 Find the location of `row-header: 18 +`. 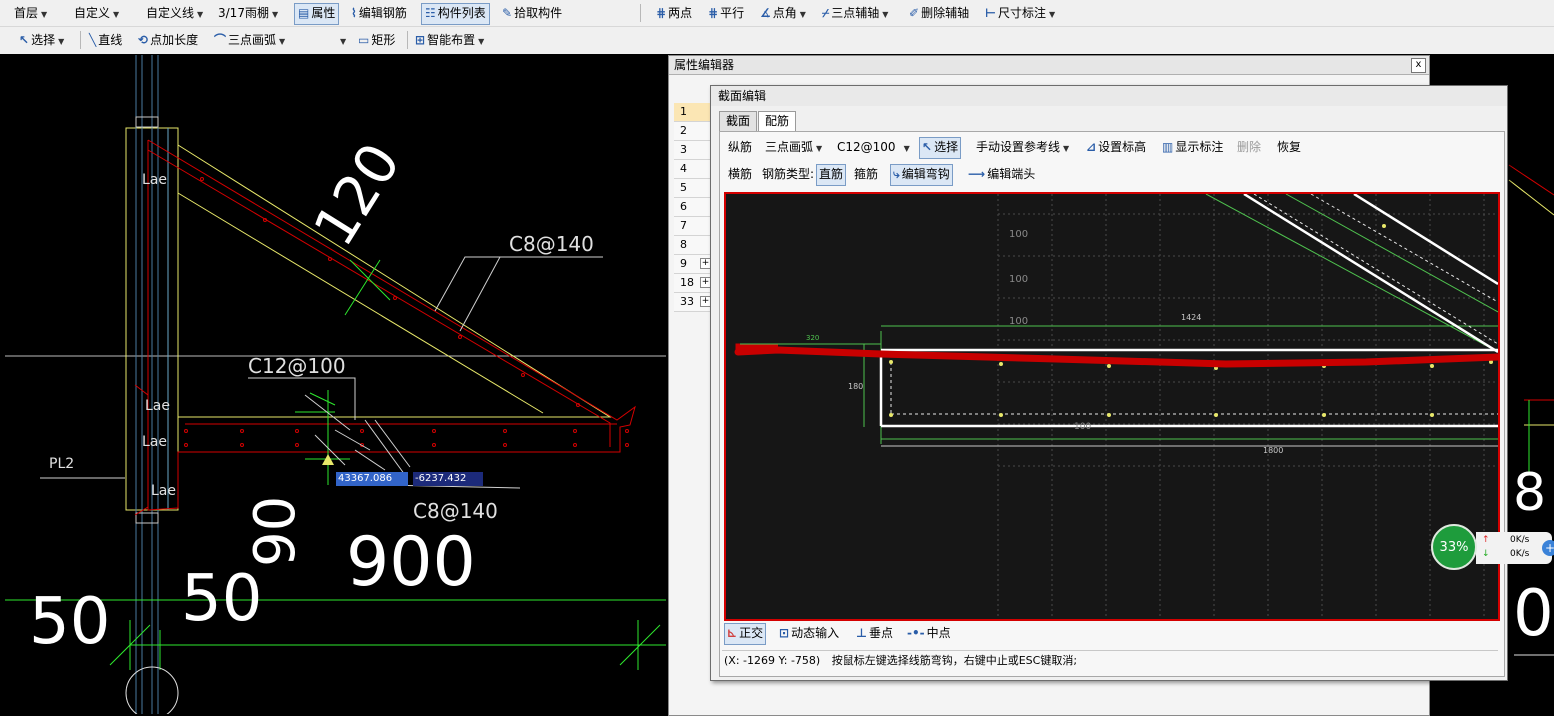

row-header: 18 + is located at coordinates (692, 283).